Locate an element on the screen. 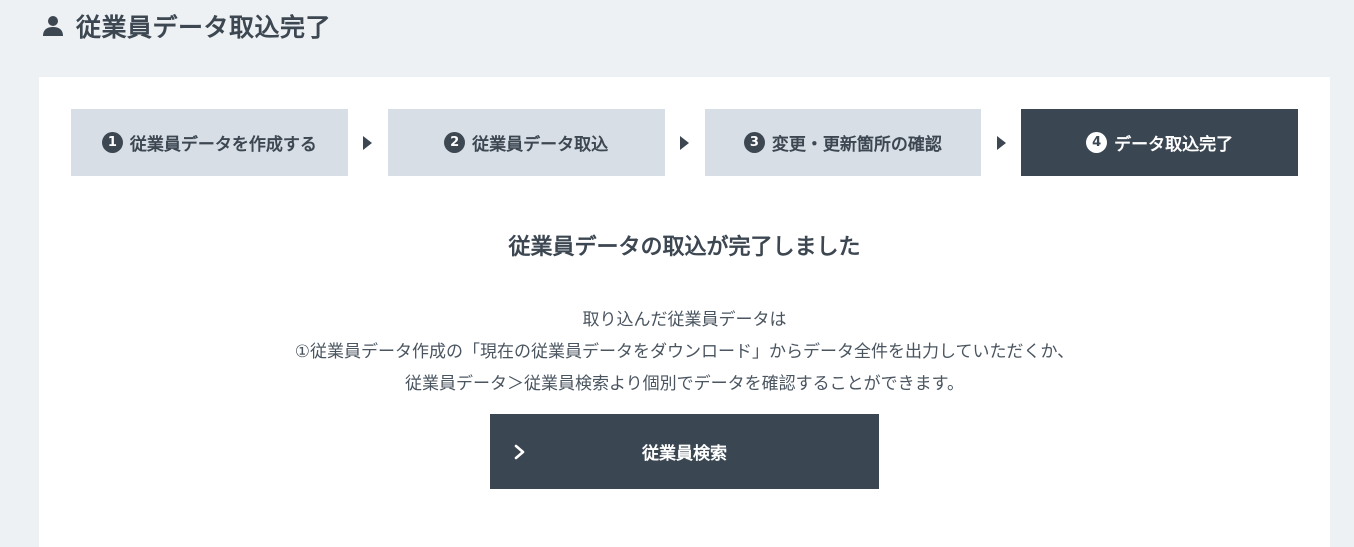 This screenshot has width=1354, height=547. step-label: 変更・更新箇所の確認 is located at coordinates (856, 145).